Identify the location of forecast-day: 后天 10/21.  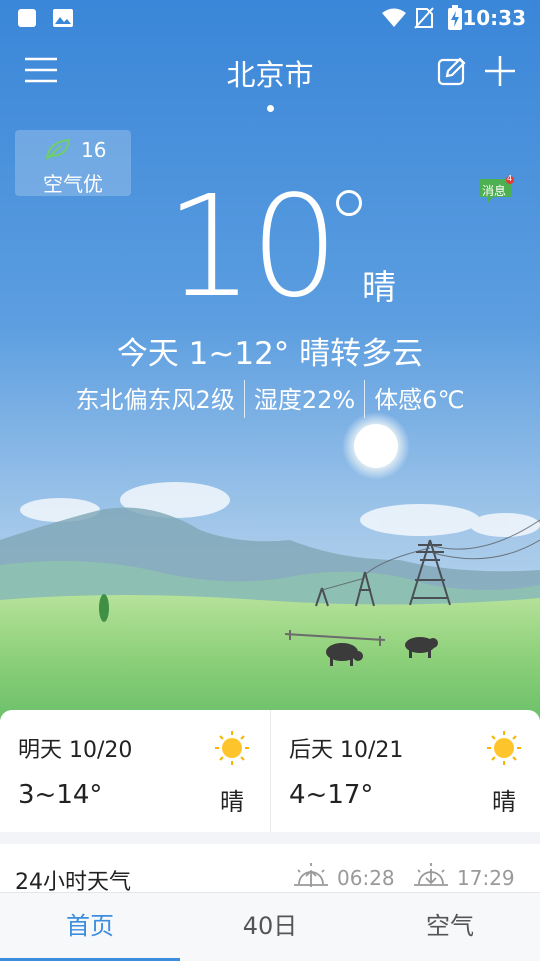
(346, 750).